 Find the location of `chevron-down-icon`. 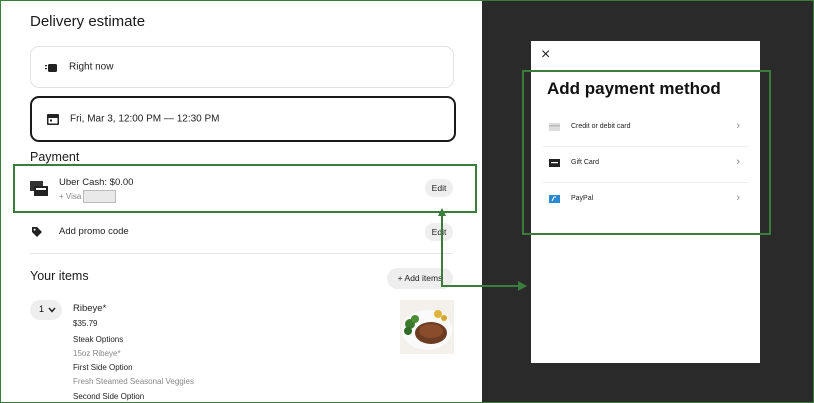

chevron-down-icon is located at coordinates (52, 310).